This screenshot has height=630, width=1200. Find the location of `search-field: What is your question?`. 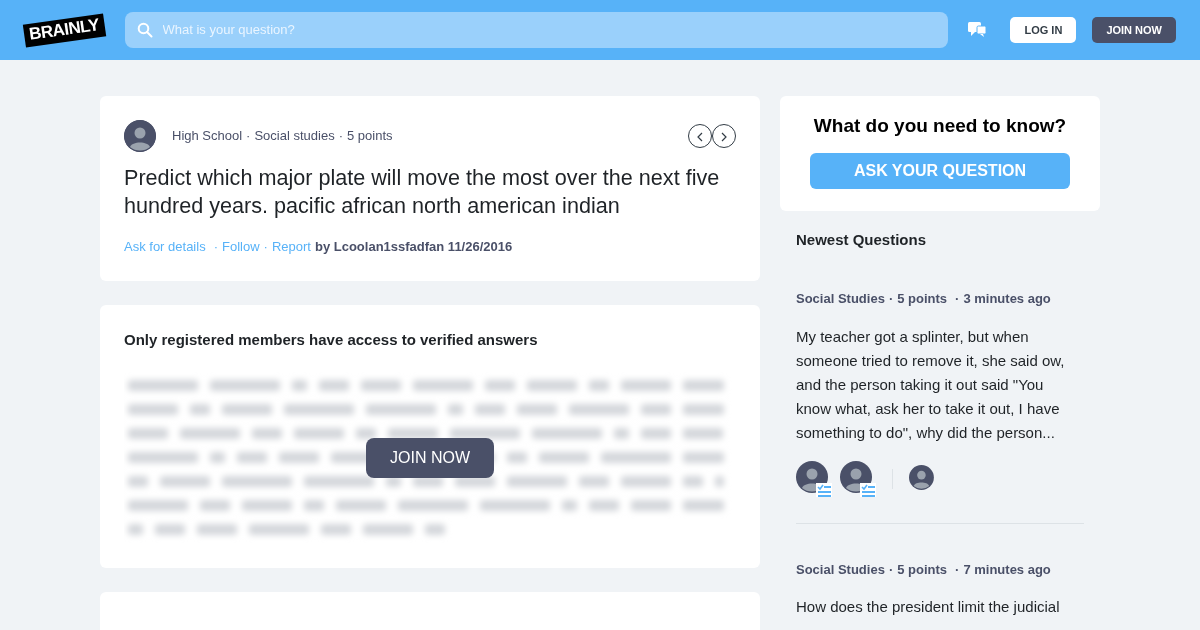

search-field: What is your question? is located at coordinates (536, 30).